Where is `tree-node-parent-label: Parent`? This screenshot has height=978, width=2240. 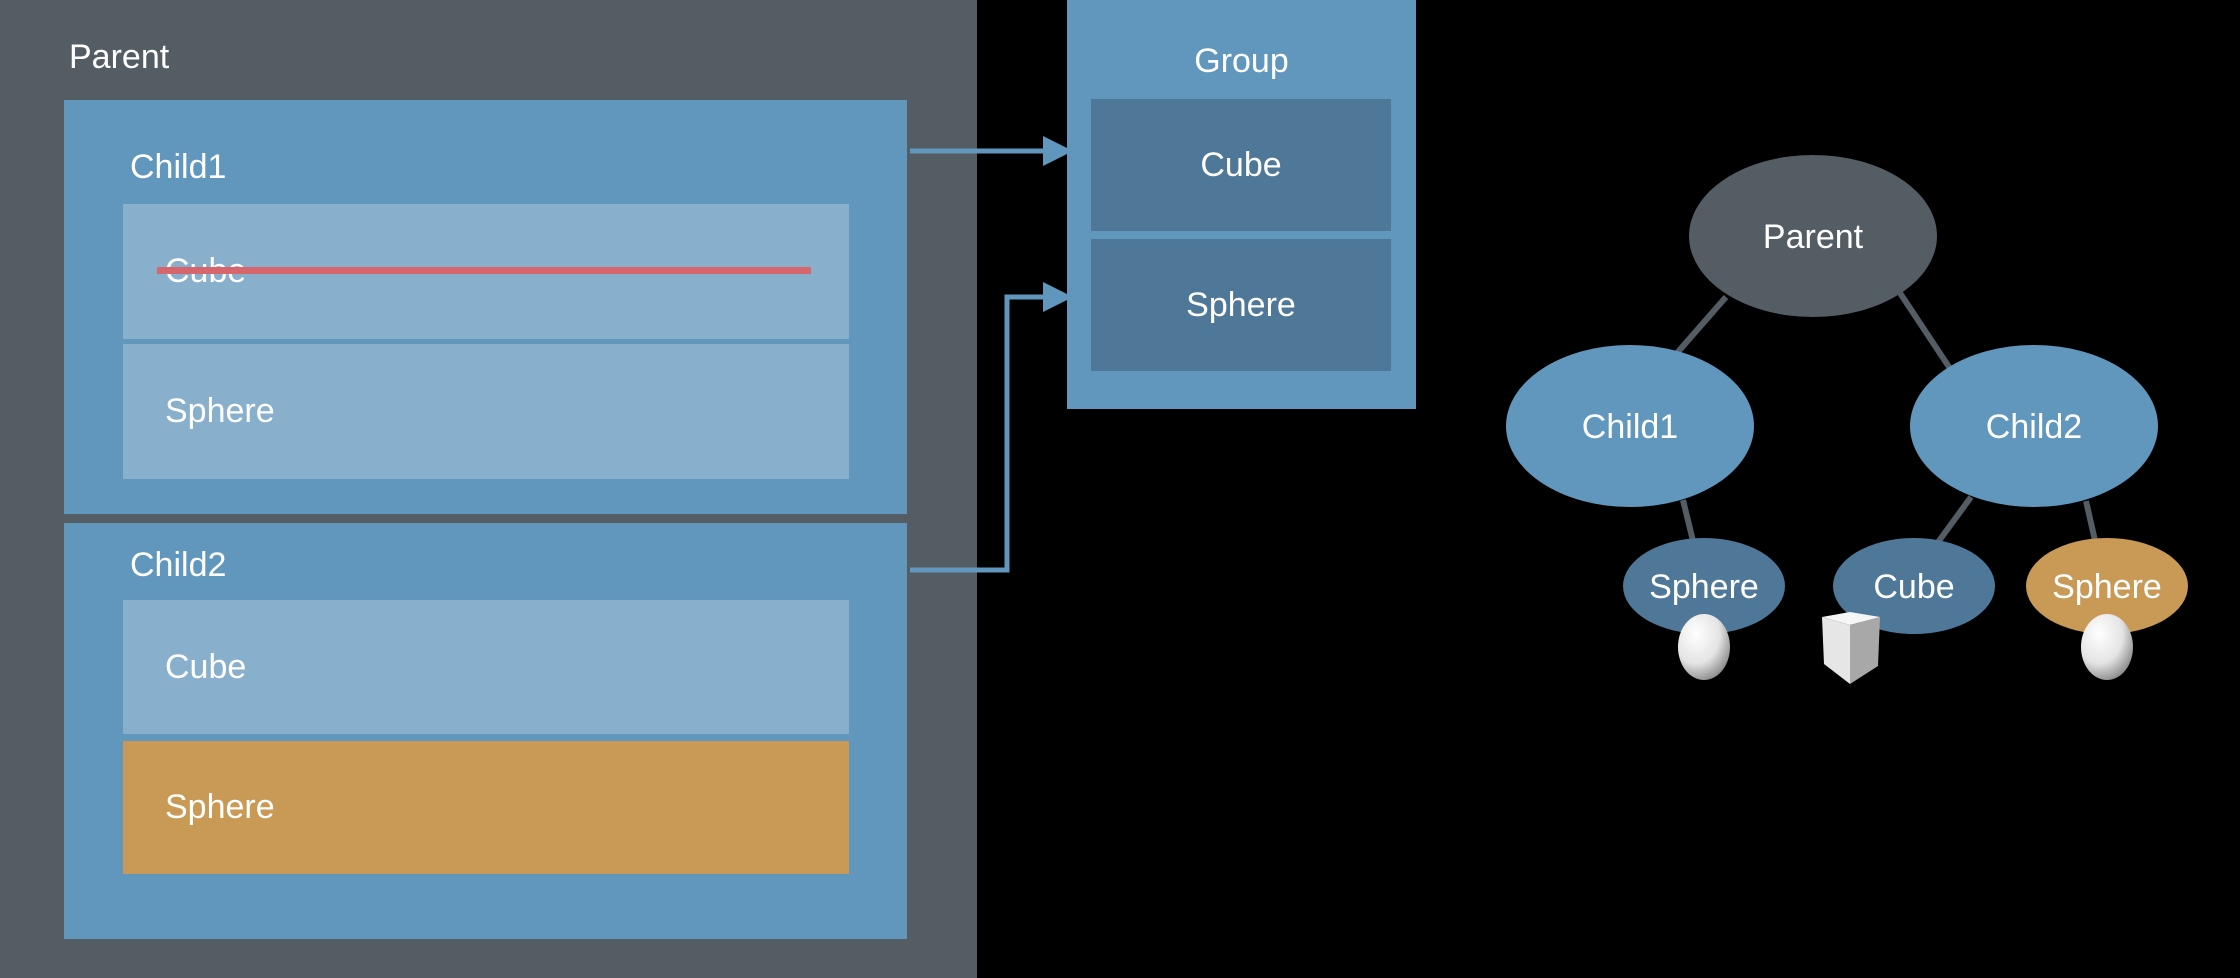 tree-node-parent-label: Parent is located at coordinates (1813, 237).